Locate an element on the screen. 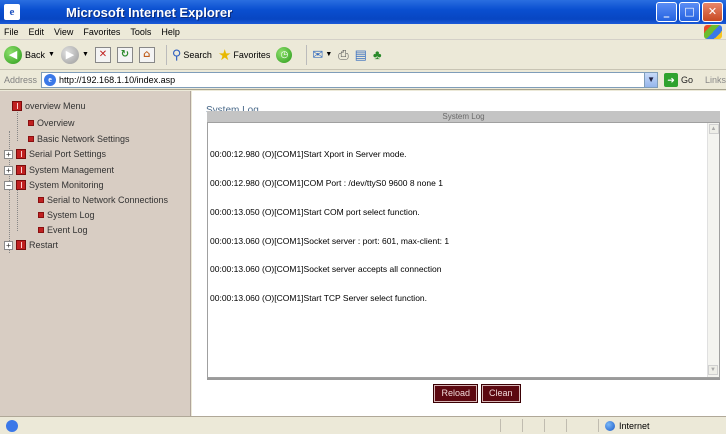 This screenshot has height=434, width=726. refresh-button: ↻ is located at coordinates (124, 54).